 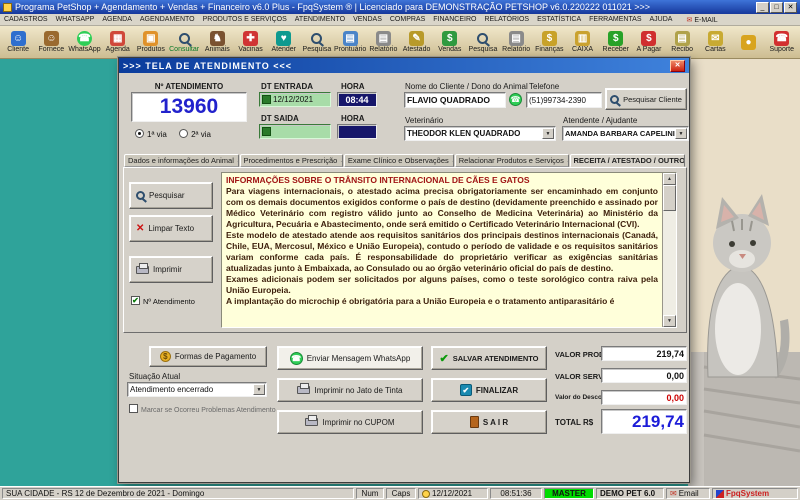 What do you see at coordinates (549, 42) in the screenshot?
I see `toolbar-button-finan-as: $ Finanças` at bounding box center [549, 42].